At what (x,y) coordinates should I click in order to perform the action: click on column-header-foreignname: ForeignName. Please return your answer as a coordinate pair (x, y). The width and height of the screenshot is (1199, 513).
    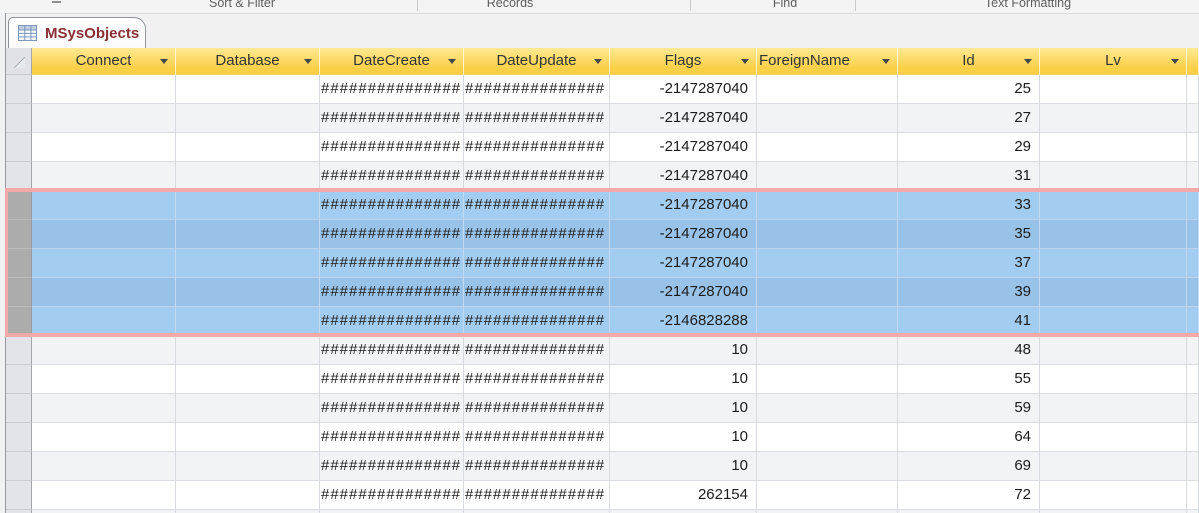
    Looking at the image, I should click on (827, 61).